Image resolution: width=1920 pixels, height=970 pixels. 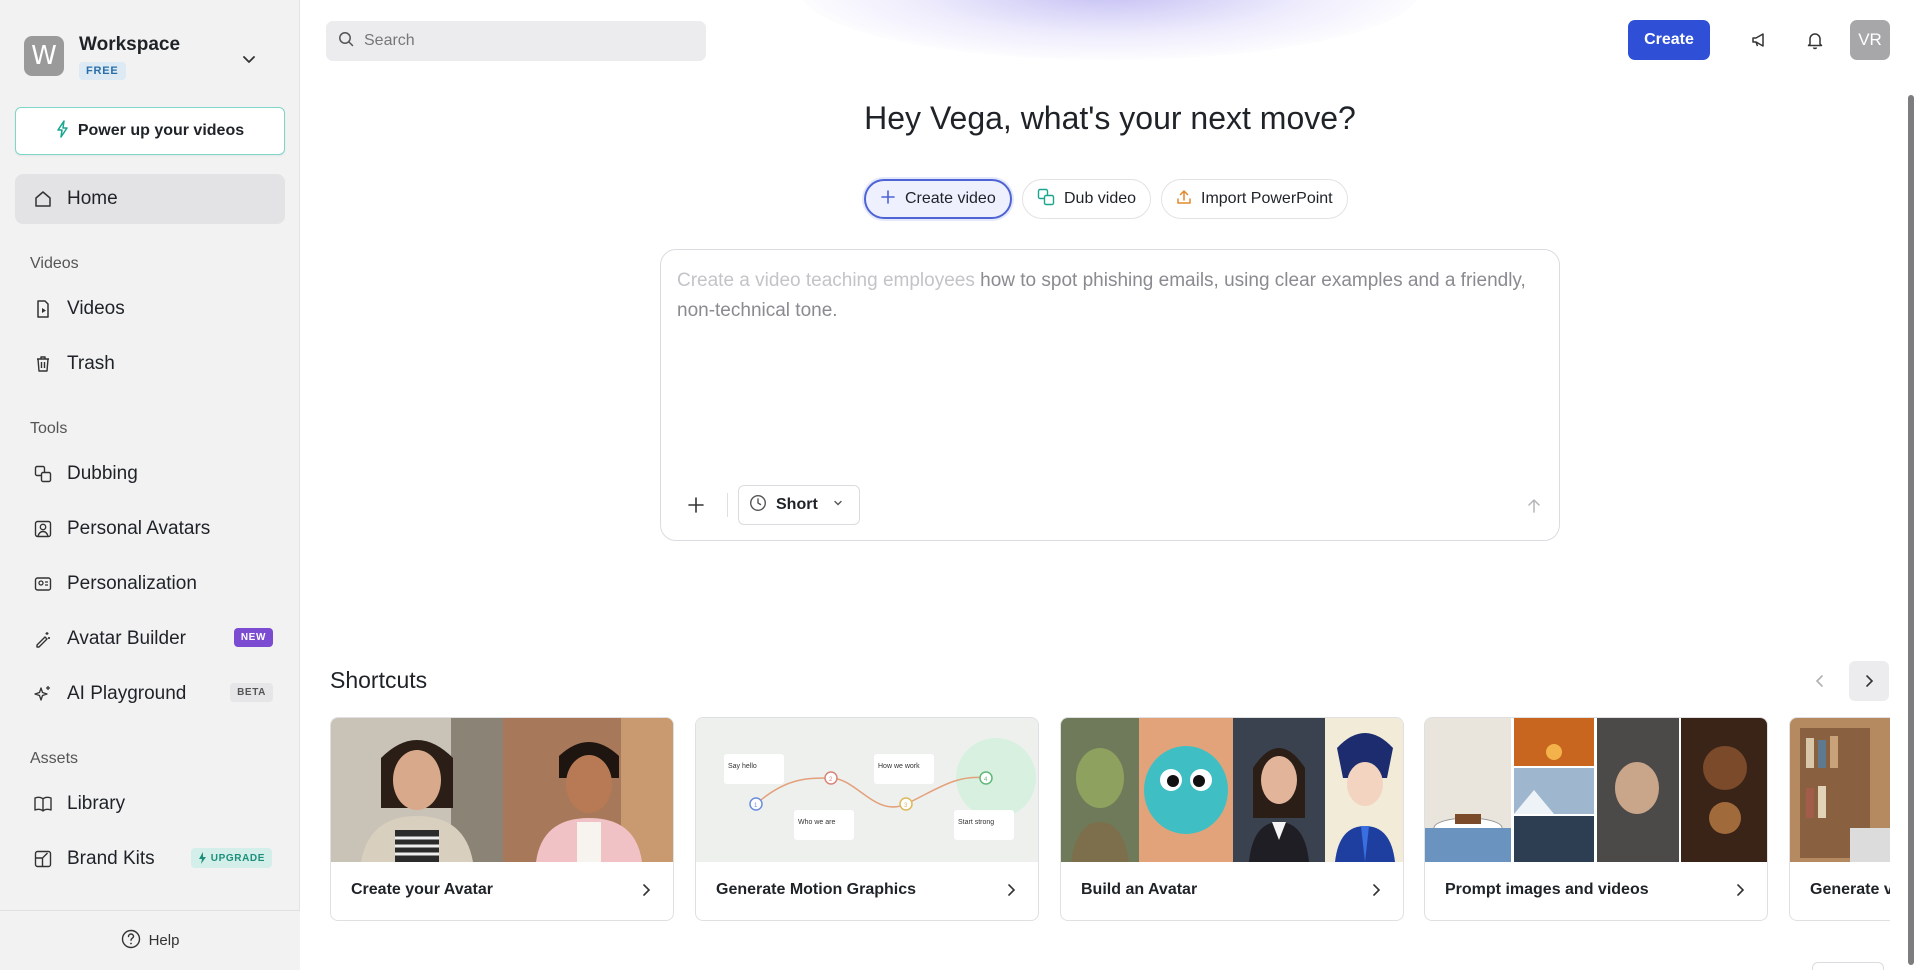 What do you see at coordinates (154, 59) in the screenshot?
I see `workspace-switcher: W Workspace FREE` at bounding box center [154, 59].